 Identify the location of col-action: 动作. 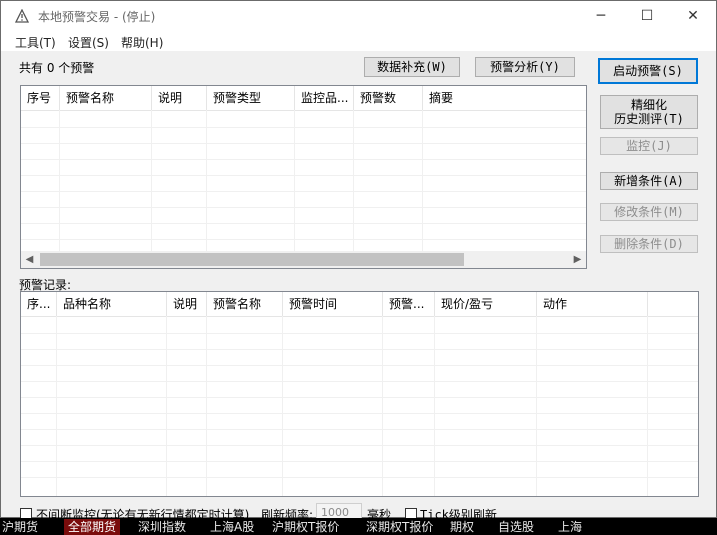
(592, 304).